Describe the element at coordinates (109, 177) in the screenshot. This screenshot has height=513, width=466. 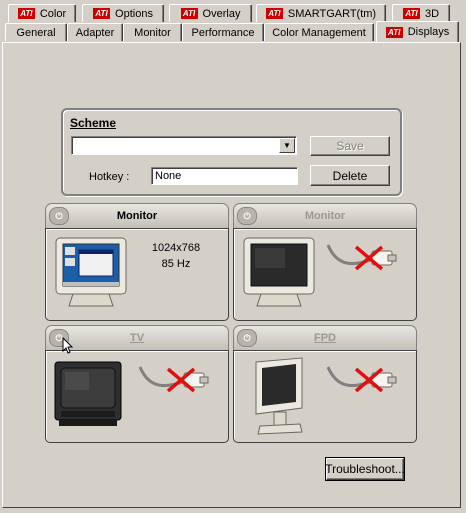
I see `hotkey-label: Hotkey :` at that location.